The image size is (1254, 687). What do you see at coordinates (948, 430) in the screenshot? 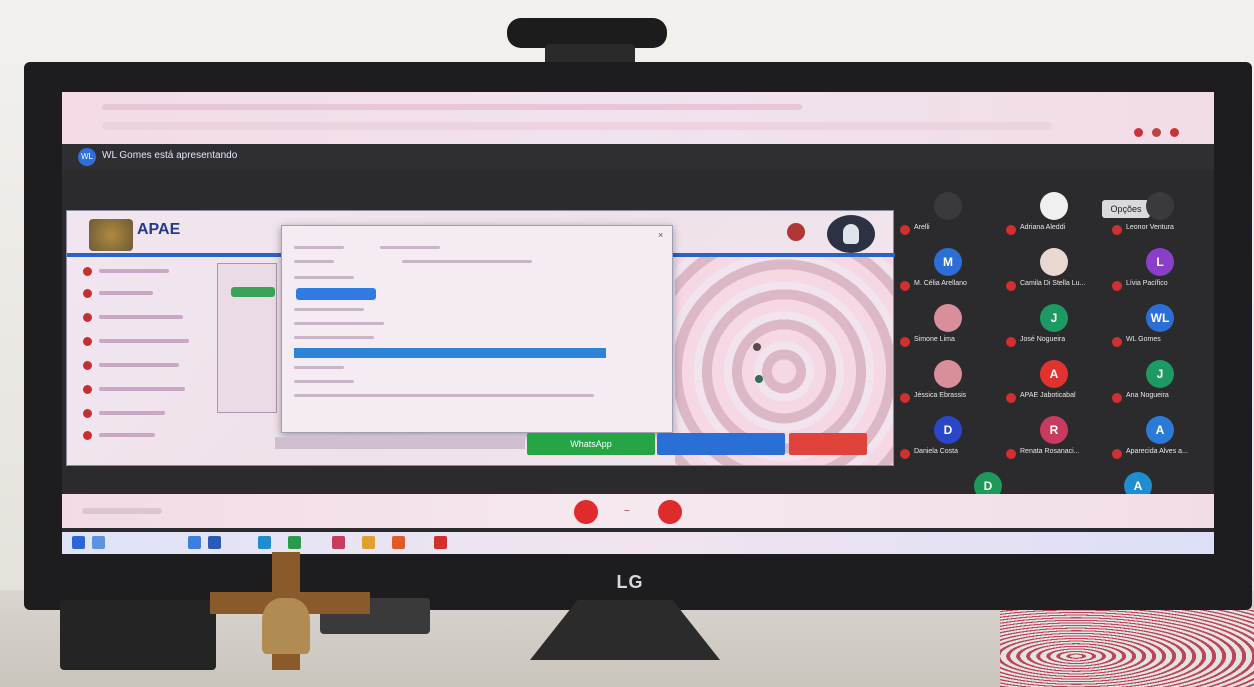
I see `participant-avatar: D` at bounding box center [948, 430].